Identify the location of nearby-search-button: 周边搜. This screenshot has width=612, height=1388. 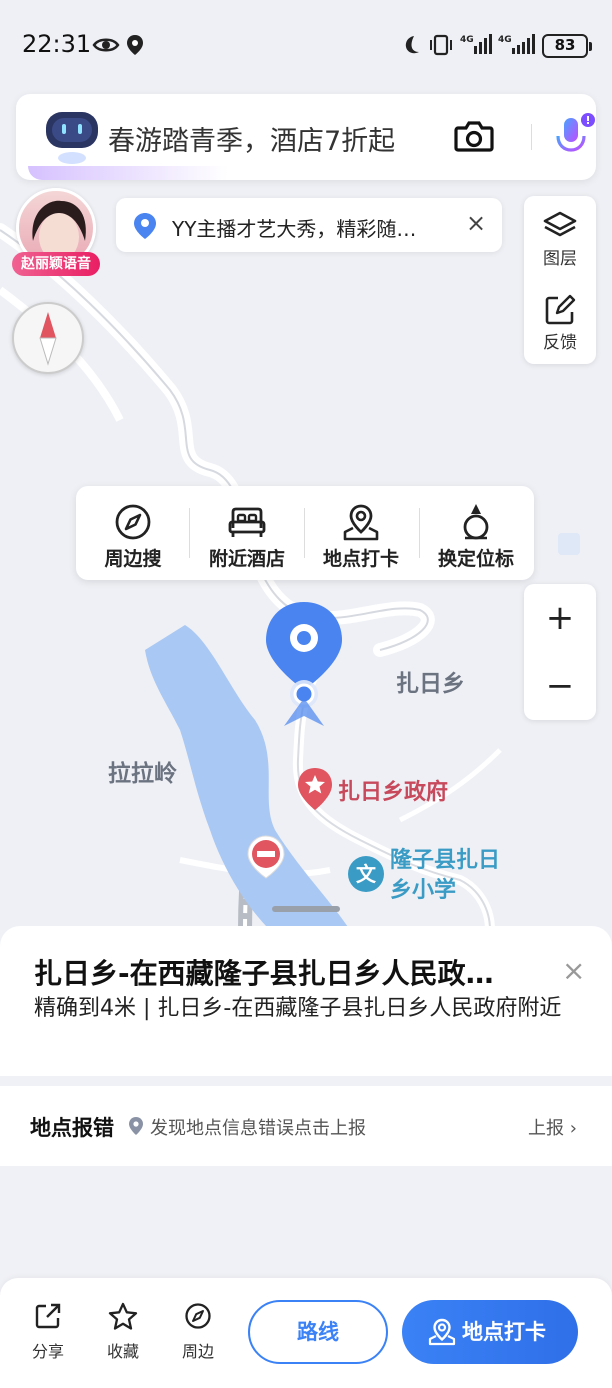
(133, 533).